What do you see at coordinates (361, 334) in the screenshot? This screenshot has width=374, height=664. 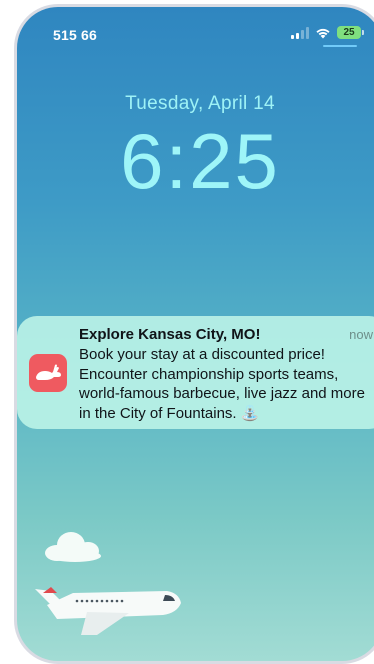 I see `notification-time: now` at bounding box center [361, 334].